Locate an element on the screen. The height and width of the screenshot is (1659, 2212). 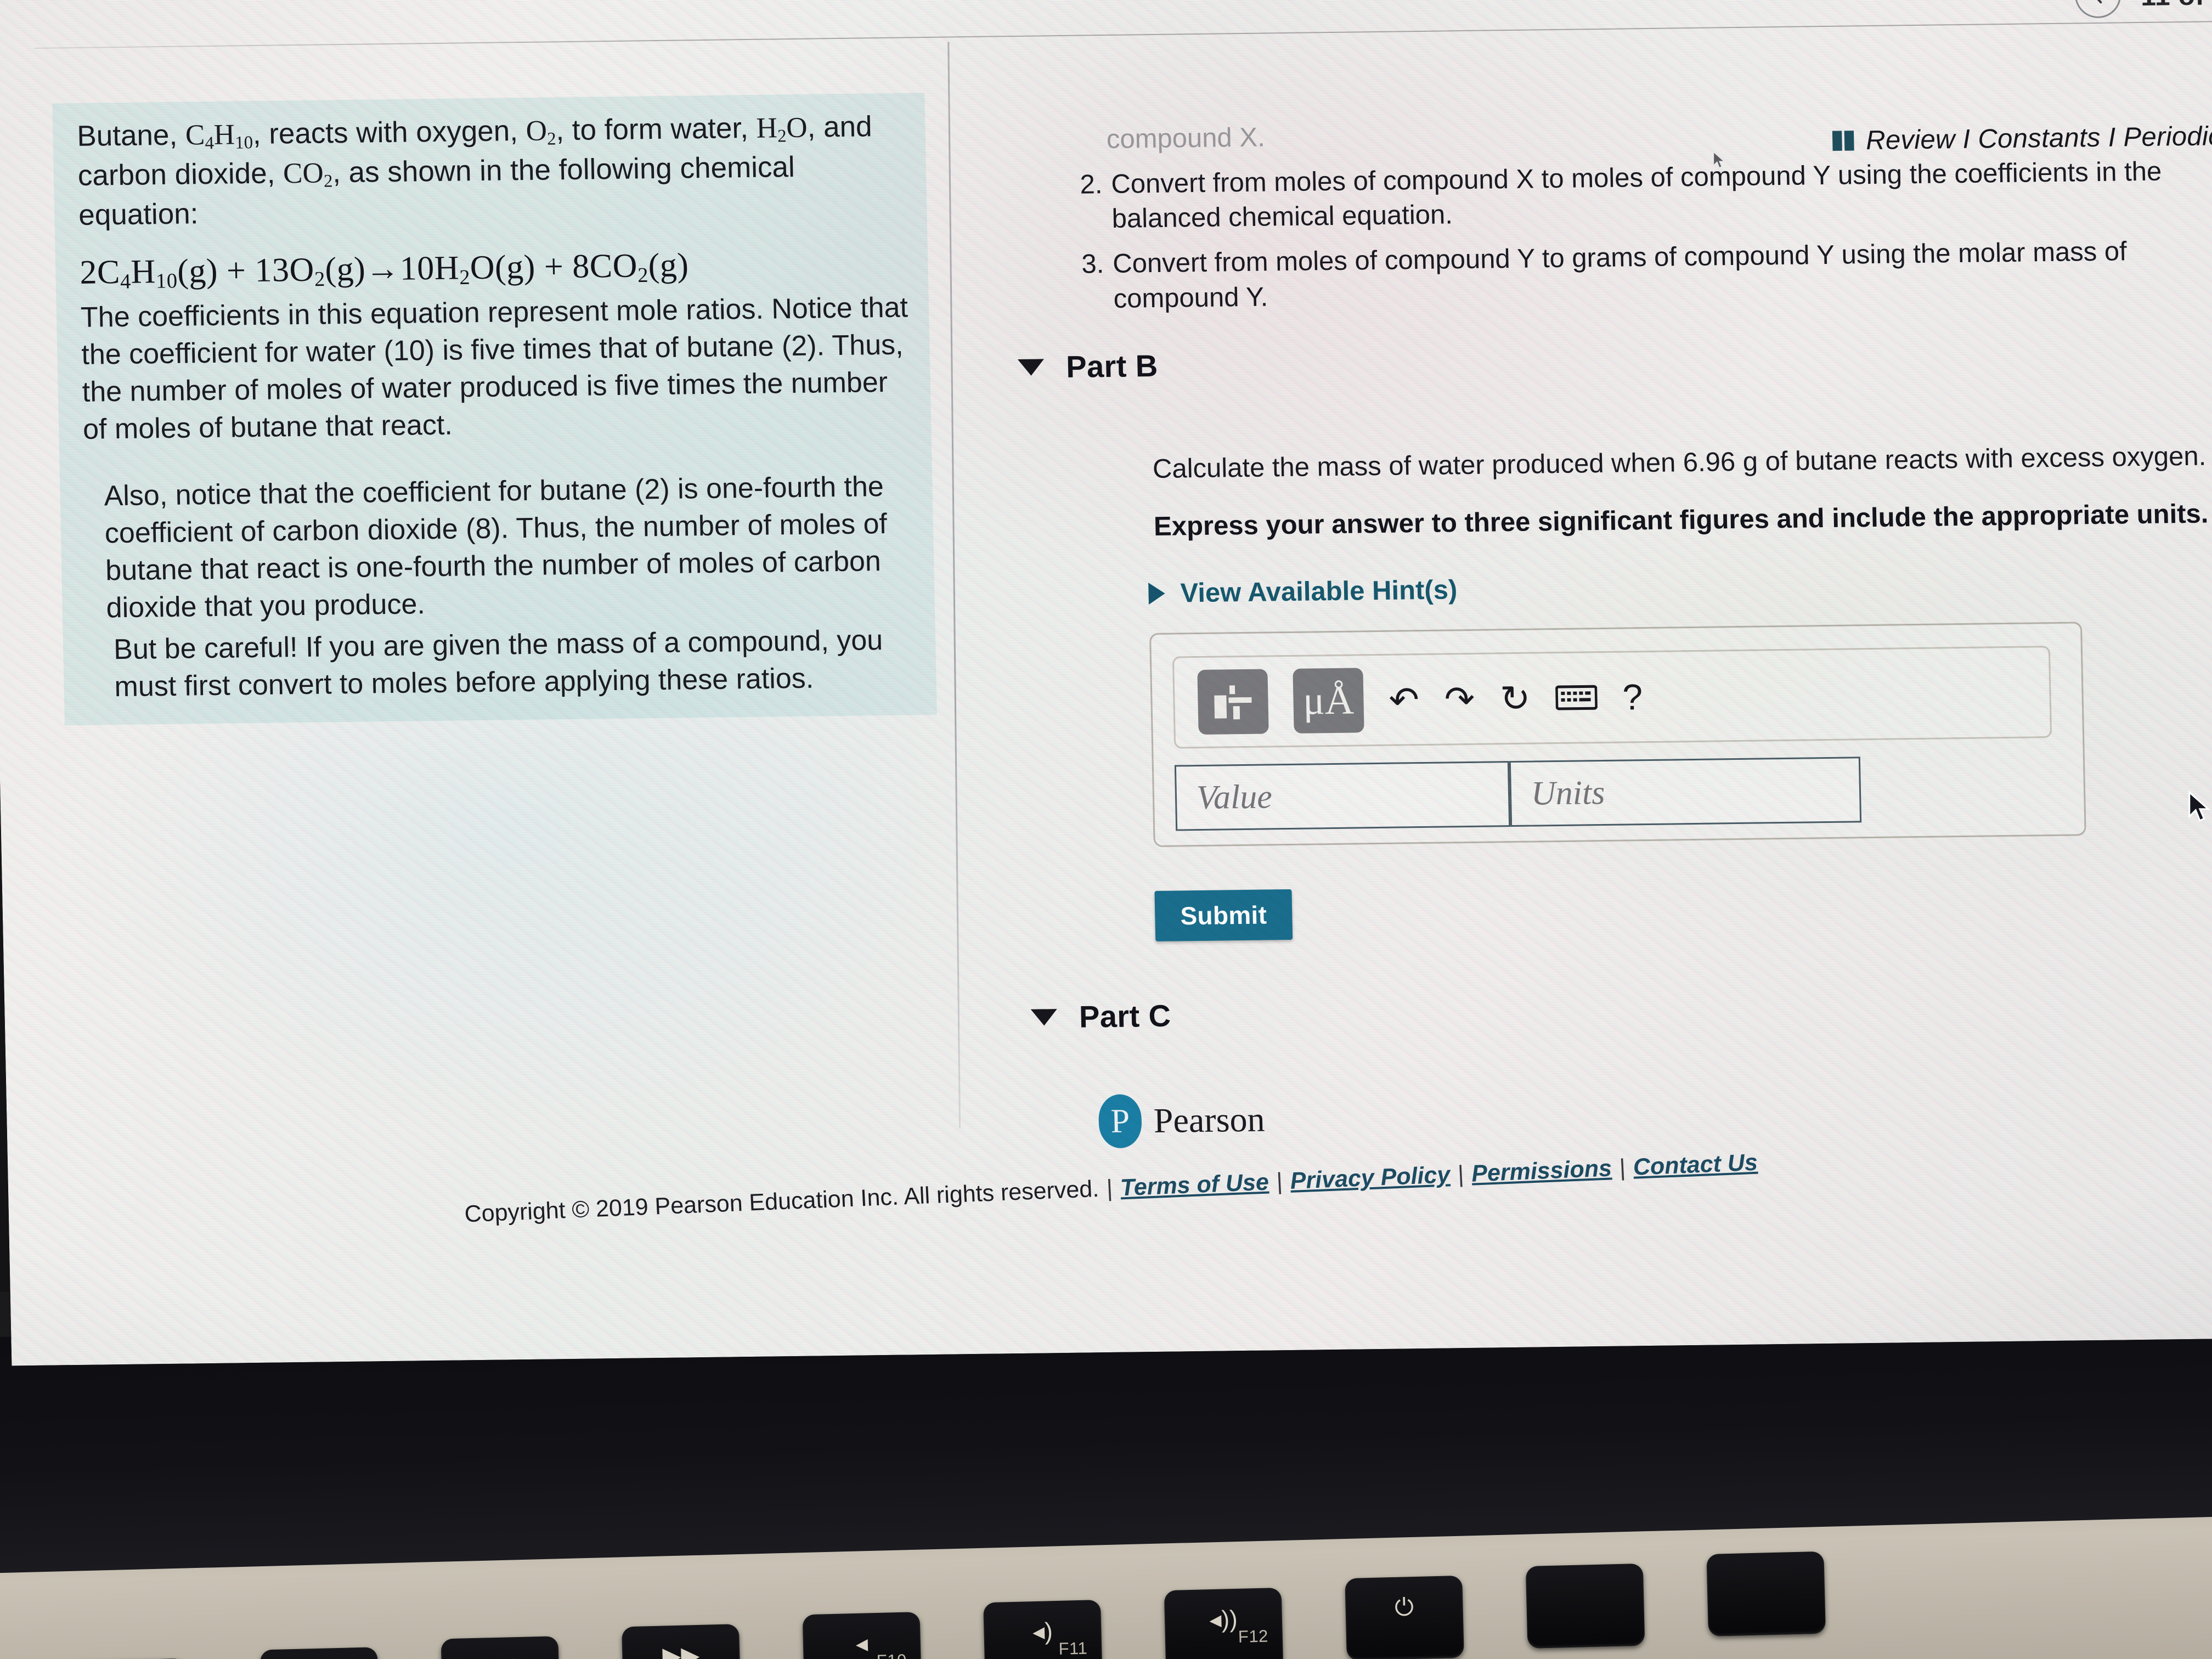
permissions-link: Permissions is located at coordinates (1541, 1171).